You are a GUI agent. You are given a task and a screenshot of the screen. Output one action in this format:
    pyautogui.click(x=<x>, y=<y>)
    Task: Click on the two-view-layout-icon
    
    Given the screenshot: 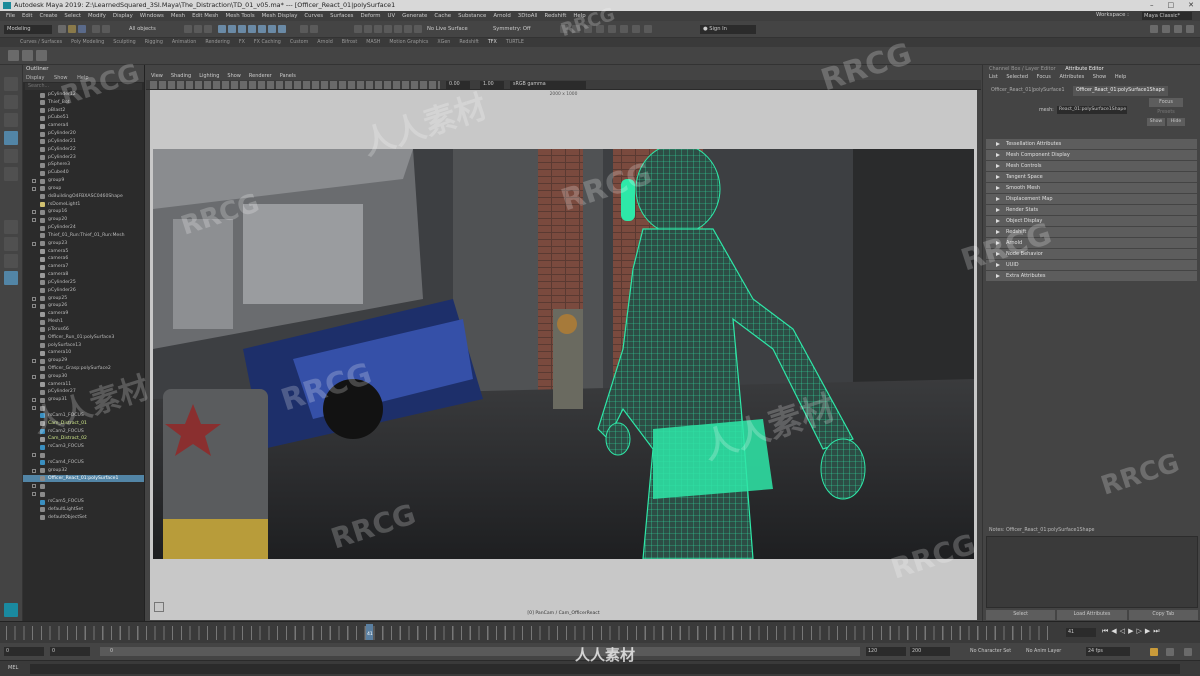 What is the action you would take?
    pyautogui.click(x=11, y=261)
    